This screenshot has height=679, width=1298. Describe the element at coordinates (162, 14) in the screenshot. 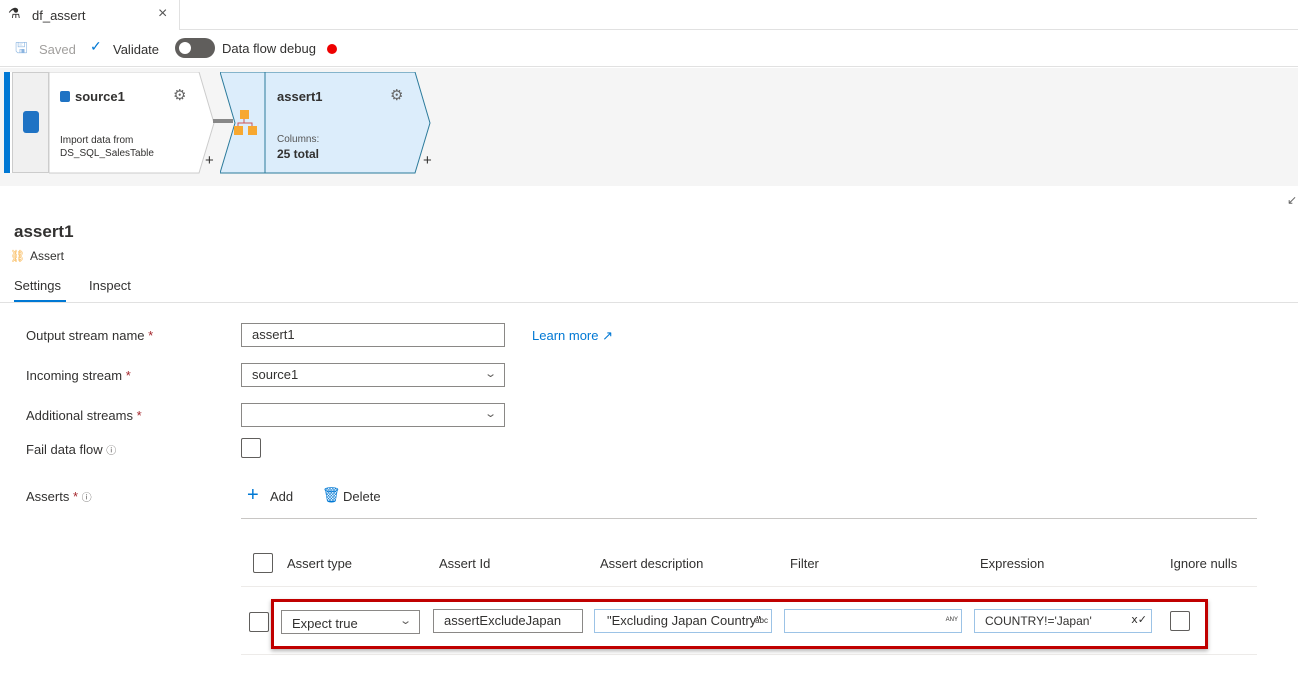

I see `close-icon: ×` at that location.